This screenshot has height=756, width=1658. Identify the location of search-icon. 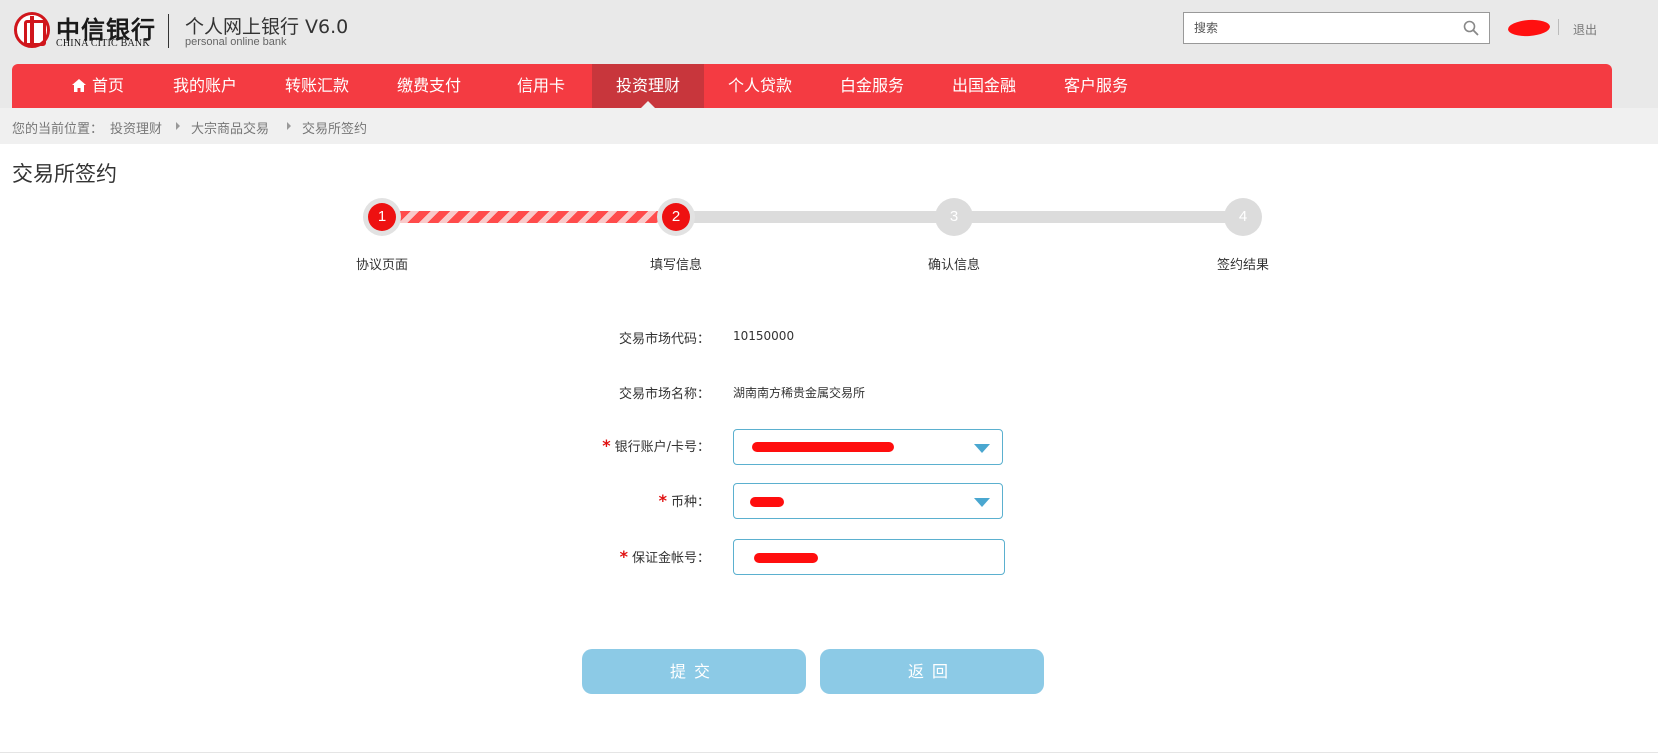
(1471, 28).